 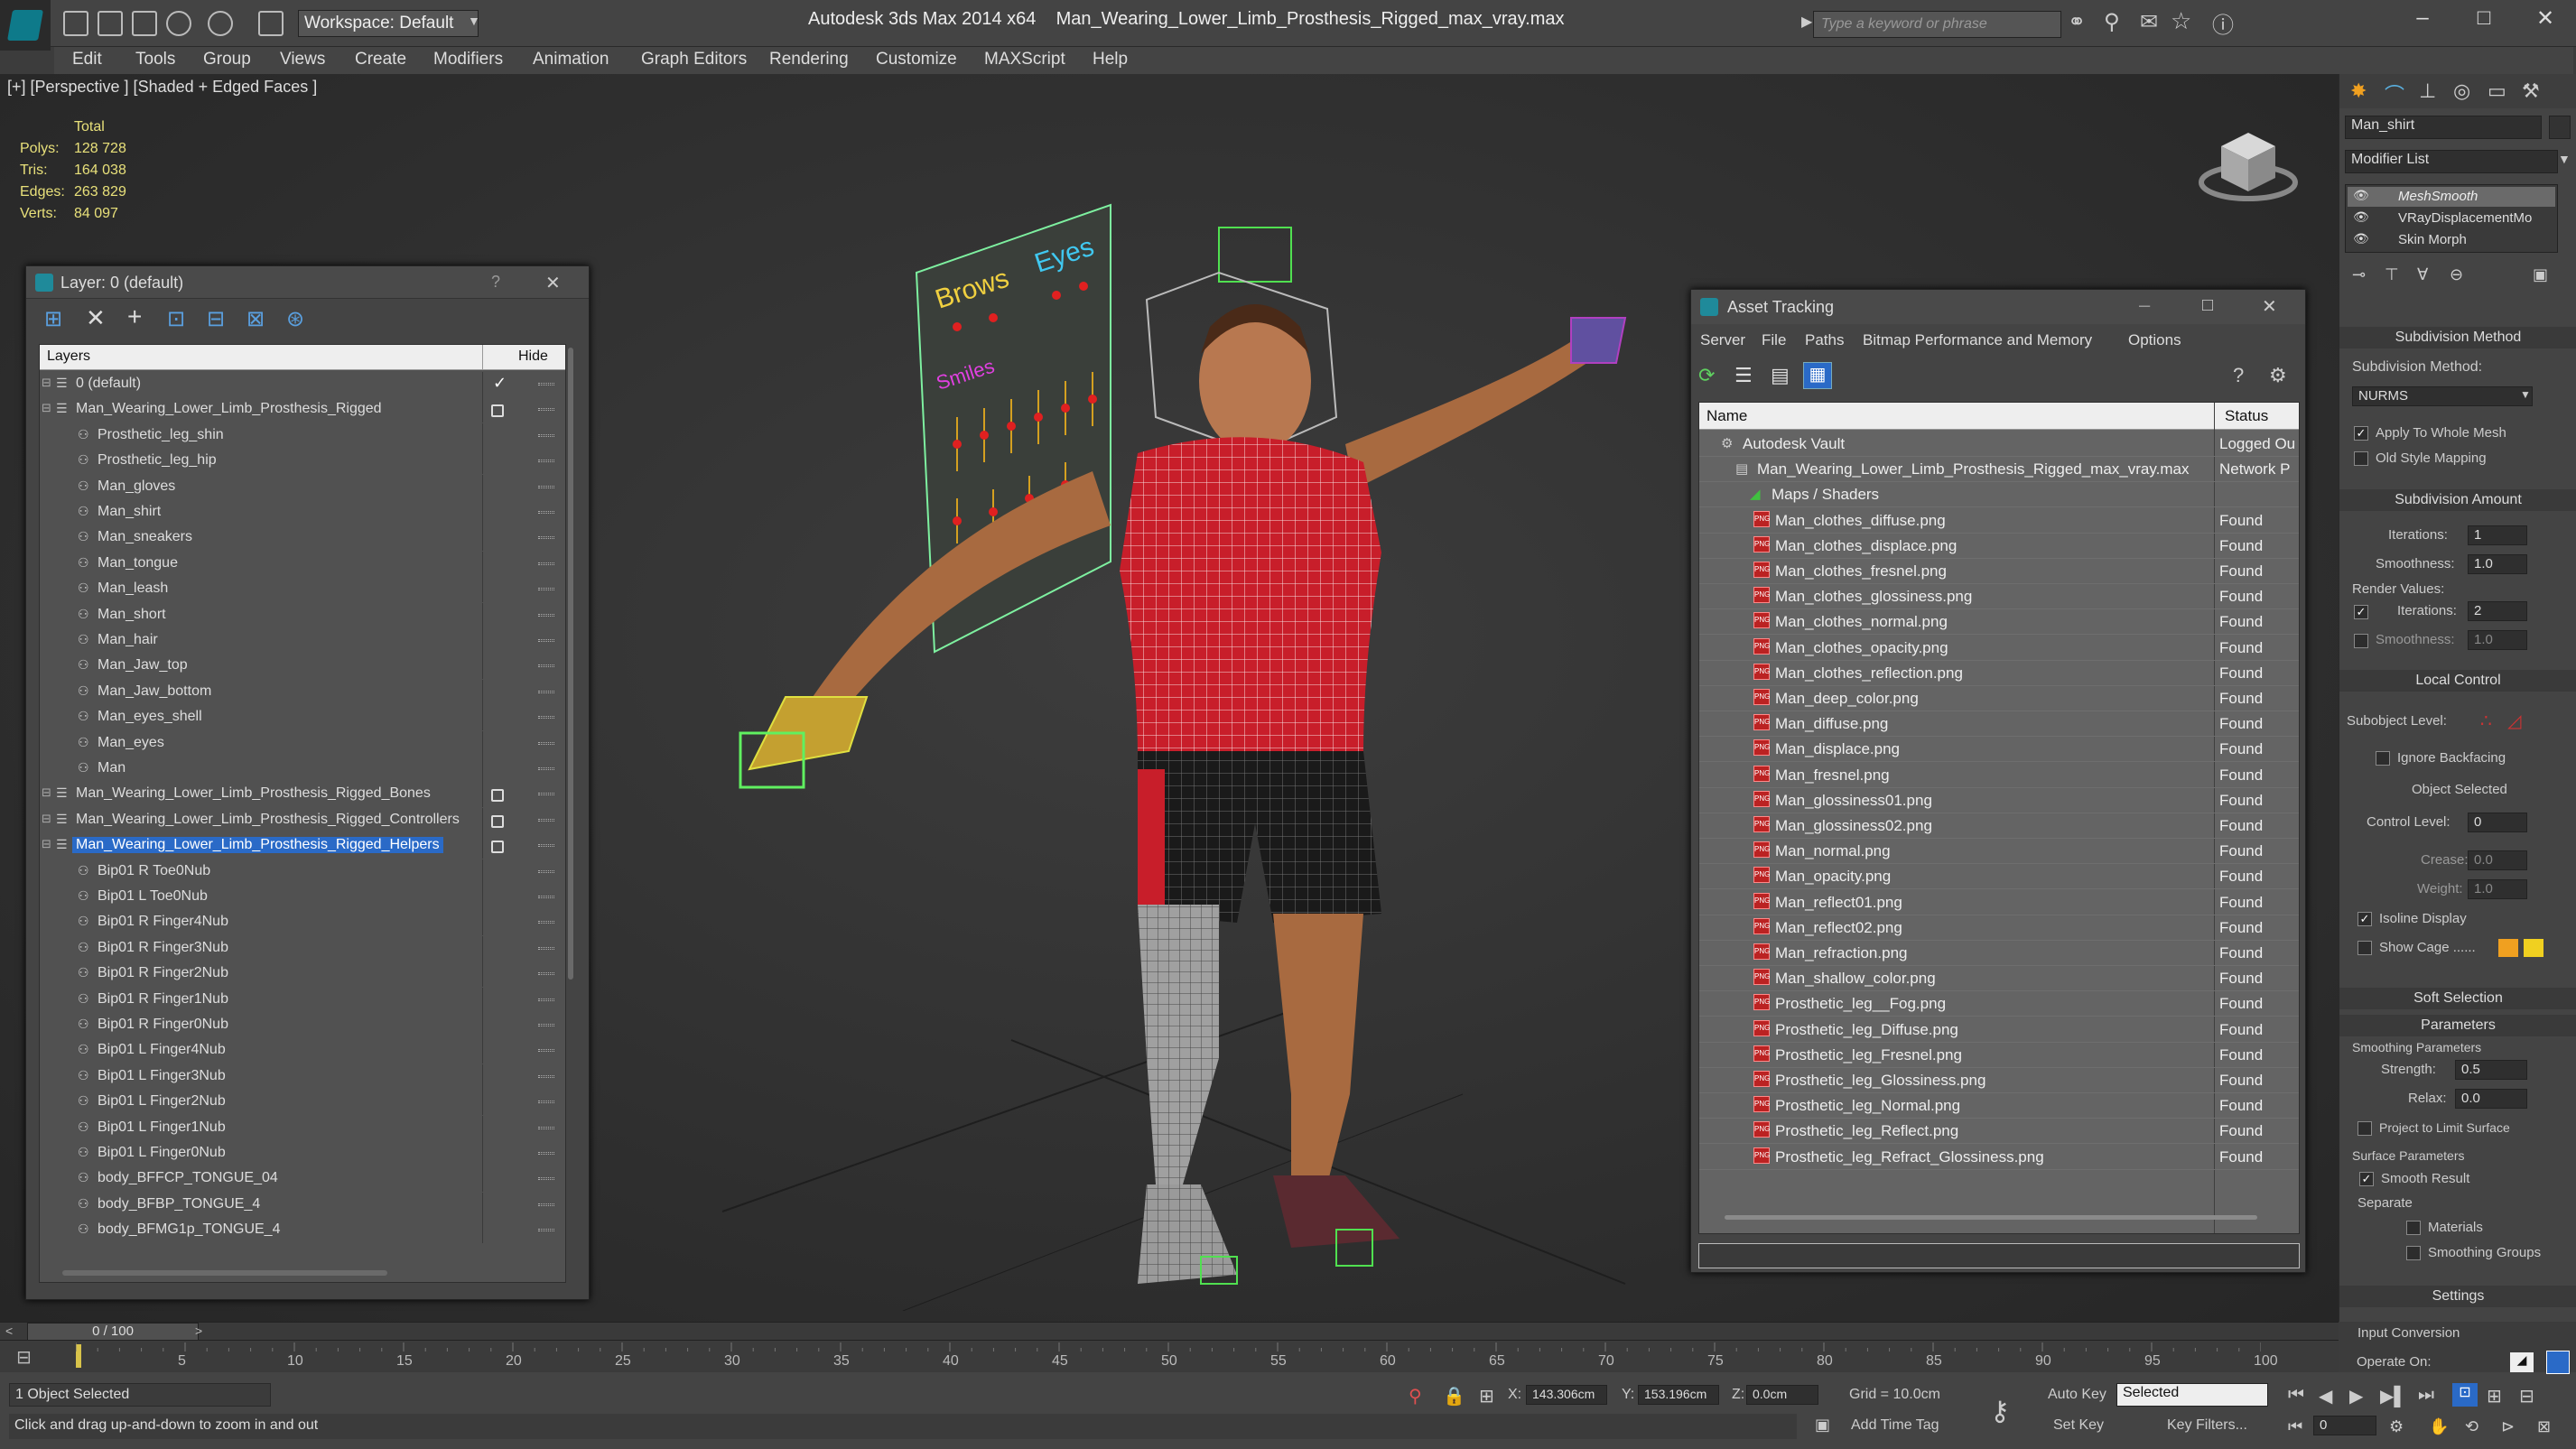 What do you see at coordinates (1780, 375) in the screenshot?
I see `thumbnail-view-icon: ▤` at bounding box center [1780, 375].